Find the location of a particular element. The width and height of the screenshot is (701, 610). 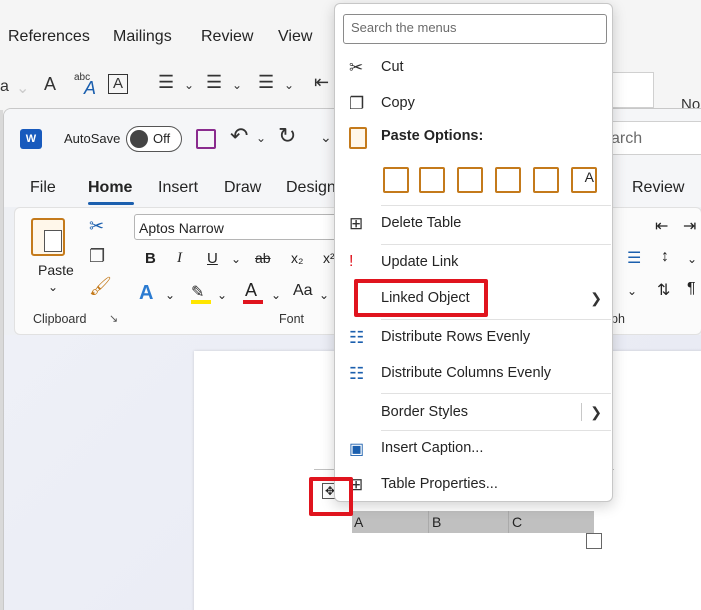

bg-char-border-icon: A is located at coordinates (118, 84).